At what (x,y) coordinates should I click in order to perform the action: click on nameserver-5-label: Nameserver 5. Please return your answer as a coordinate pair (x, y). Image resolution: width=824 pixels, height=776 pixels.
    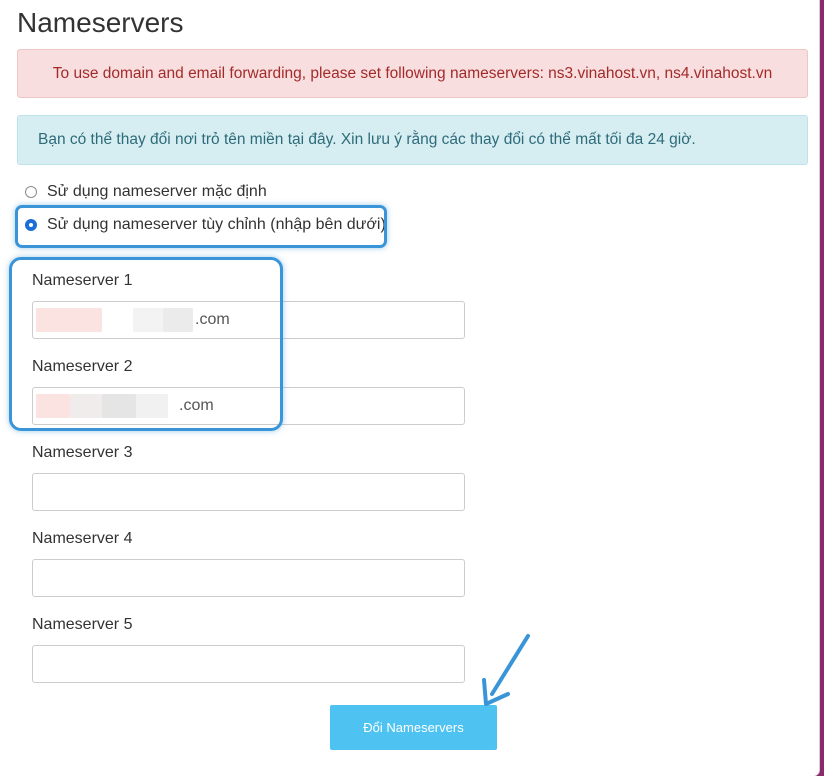
    Looking at the image, I should click on (82, 624).